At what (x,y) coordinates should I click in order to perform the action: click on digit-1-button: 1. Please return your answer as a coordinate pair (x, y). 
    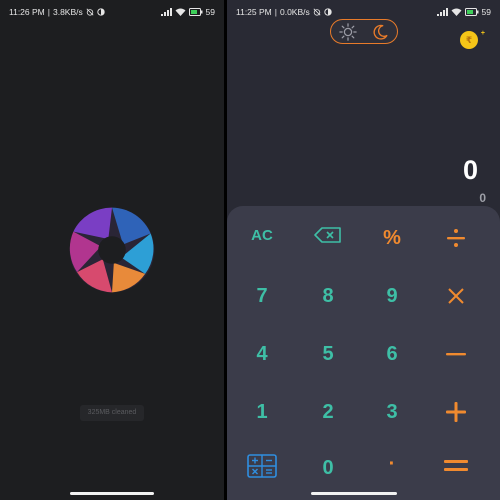
    Looking at the image, I should click on (262, 412).